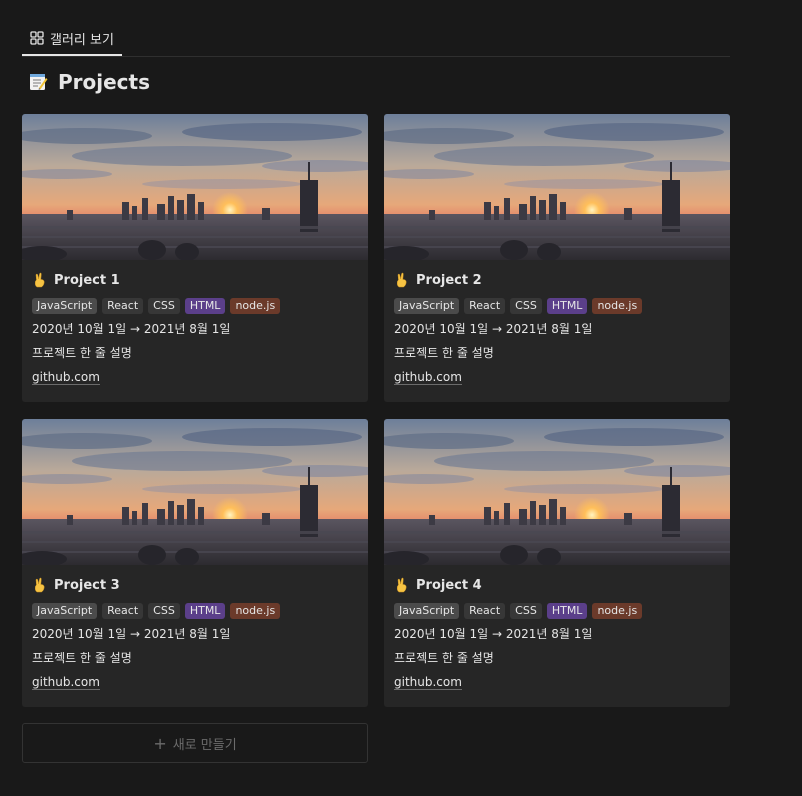  I want to click on tab-gallery-label: 갤러리 보기, so click(82, 40).